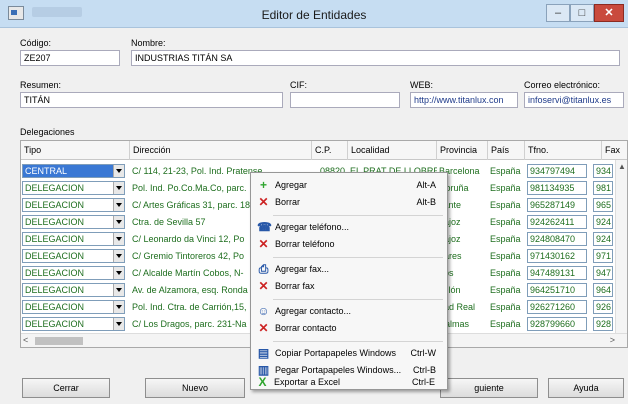  Describe the element at coordinates (603, 205) in the screenshot. I see `fax-cell: 965` at that location.